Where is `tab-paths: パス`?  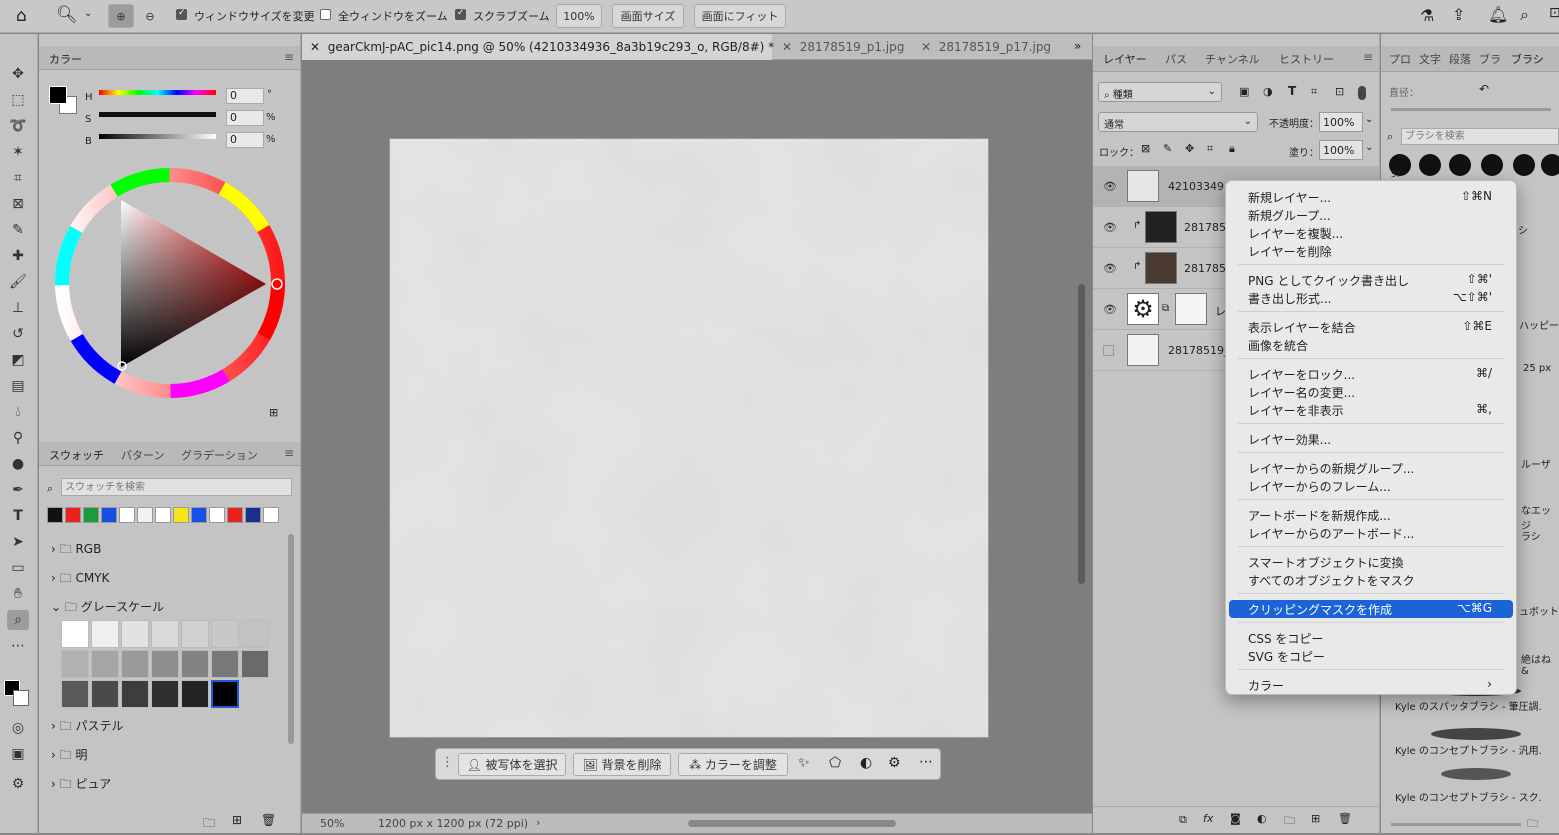
tab-paths: パス is located at coordinates (1176, 59).